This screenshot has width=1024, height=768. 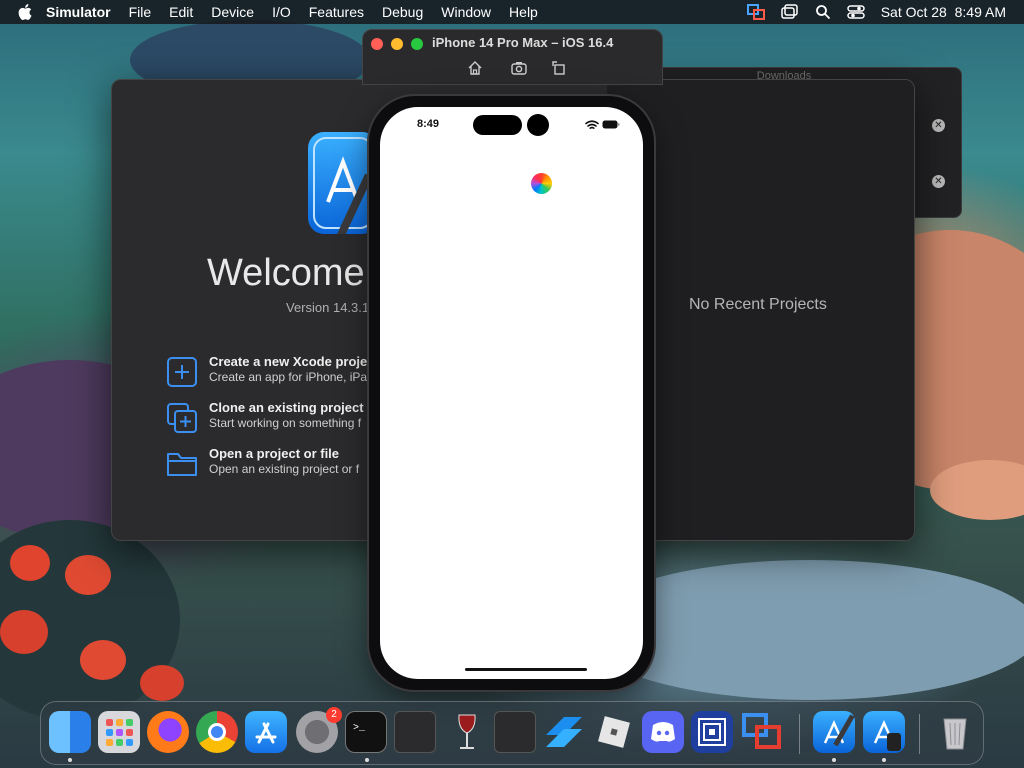 What do you see at coordinates (217, 732) in the screenshot?
I see `chrome-icon` at bounding box center [217, 732].